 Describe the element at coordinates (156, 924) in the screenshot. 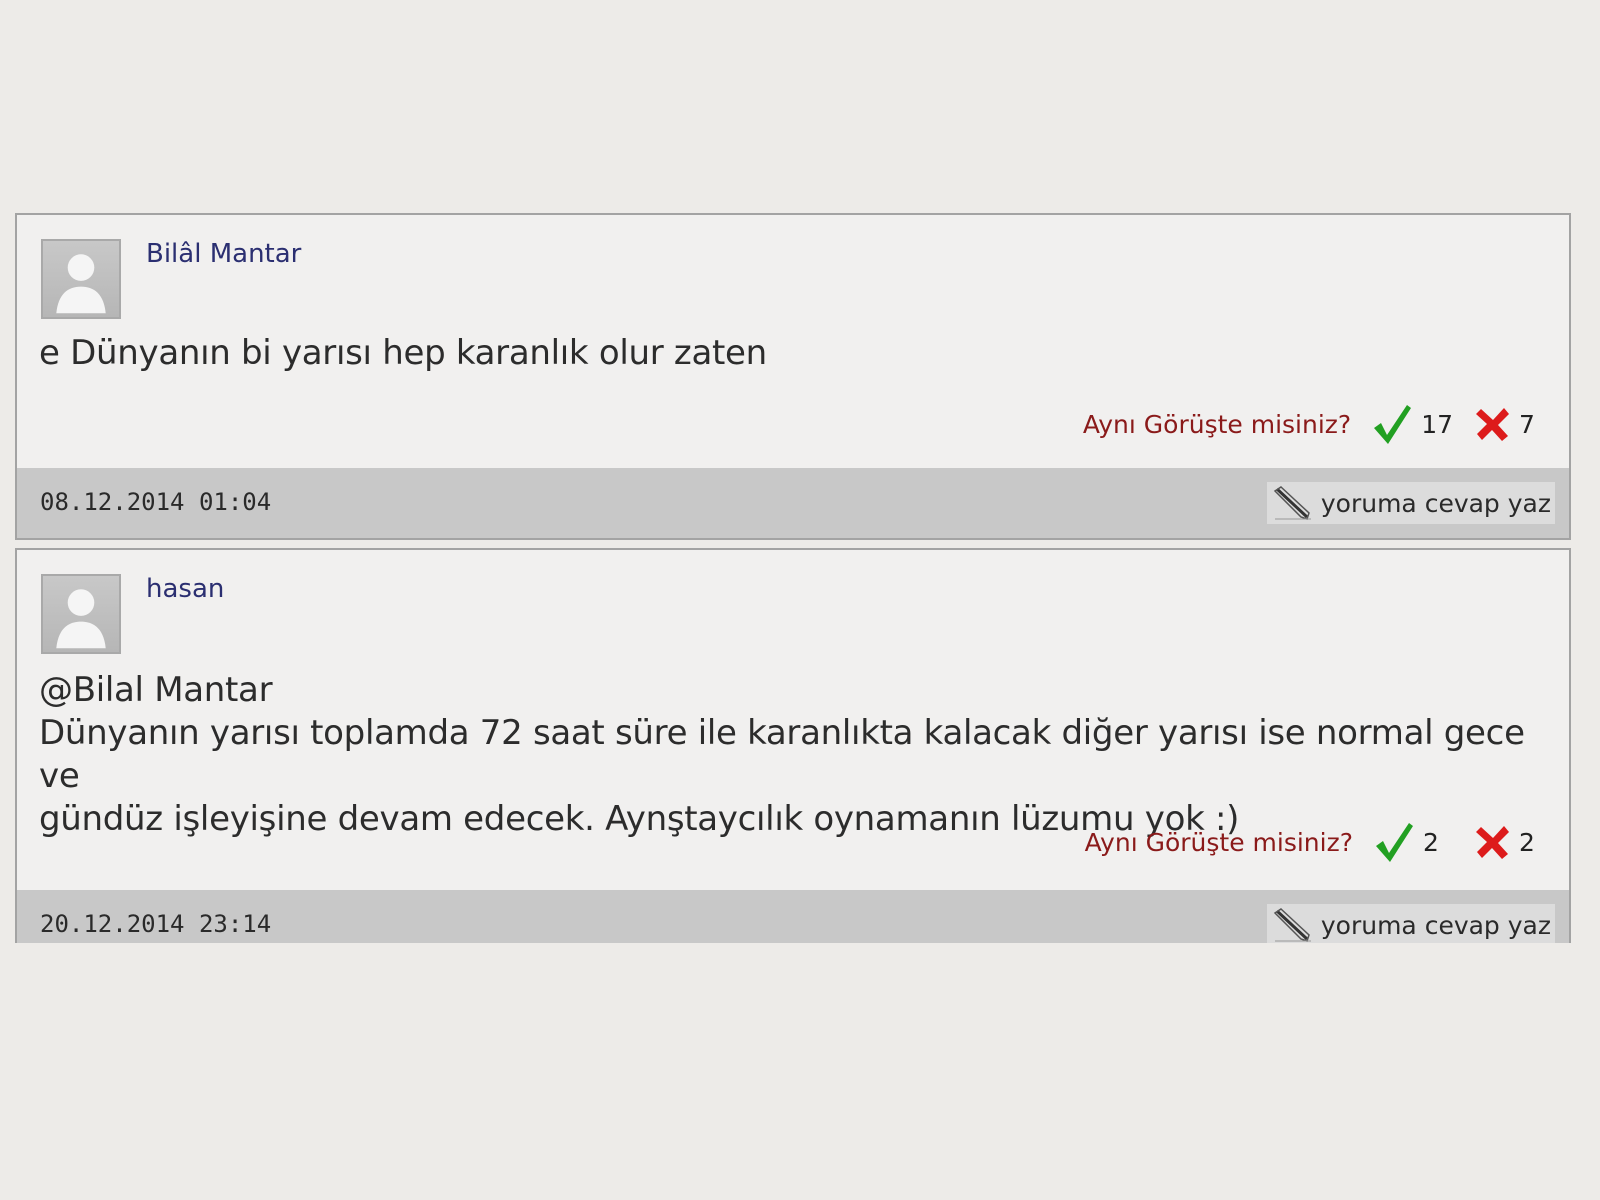

I see `comment-date: 20.12.2014 23:14` at that location.